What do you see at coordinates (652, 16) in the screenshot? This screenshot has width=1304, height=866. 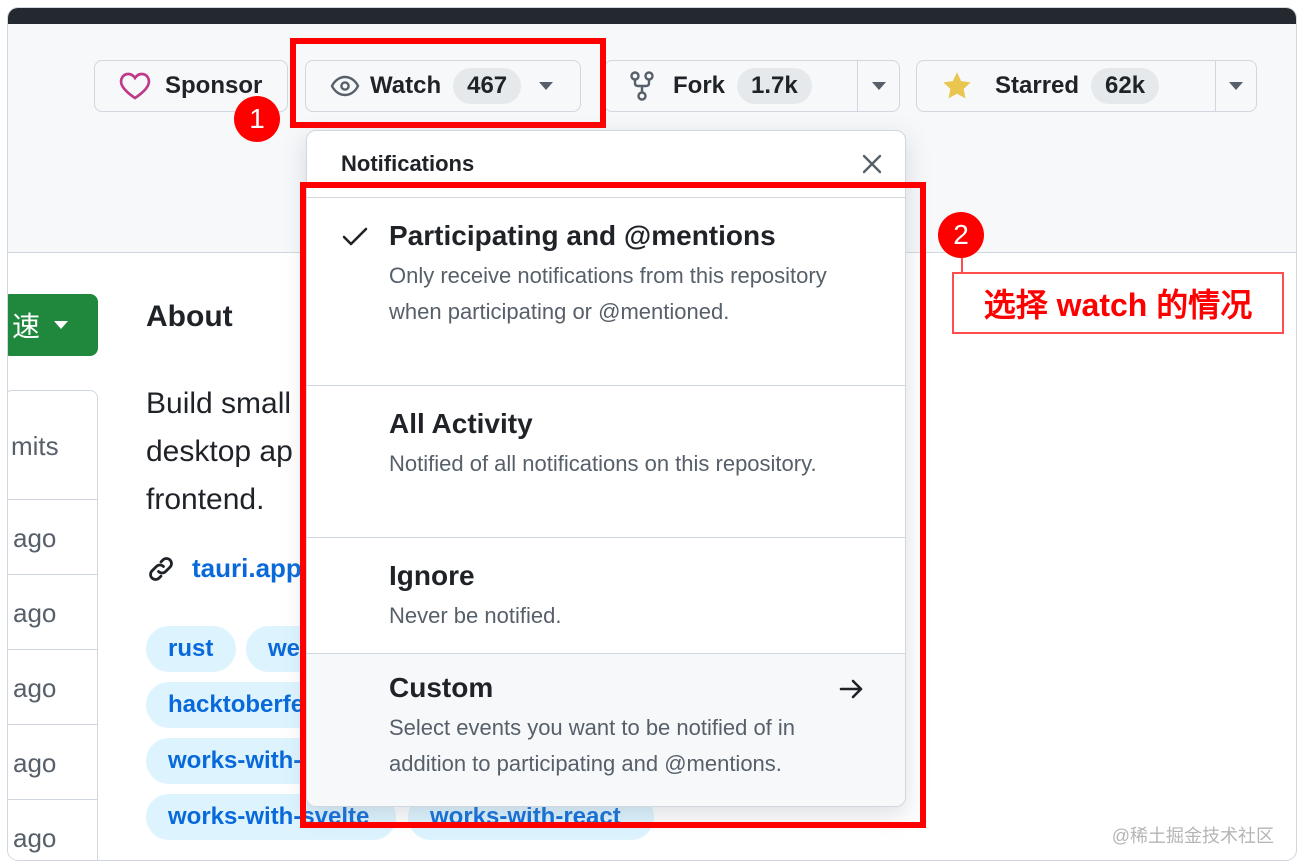 I see `top-bar` at bounding box center [652, 16].